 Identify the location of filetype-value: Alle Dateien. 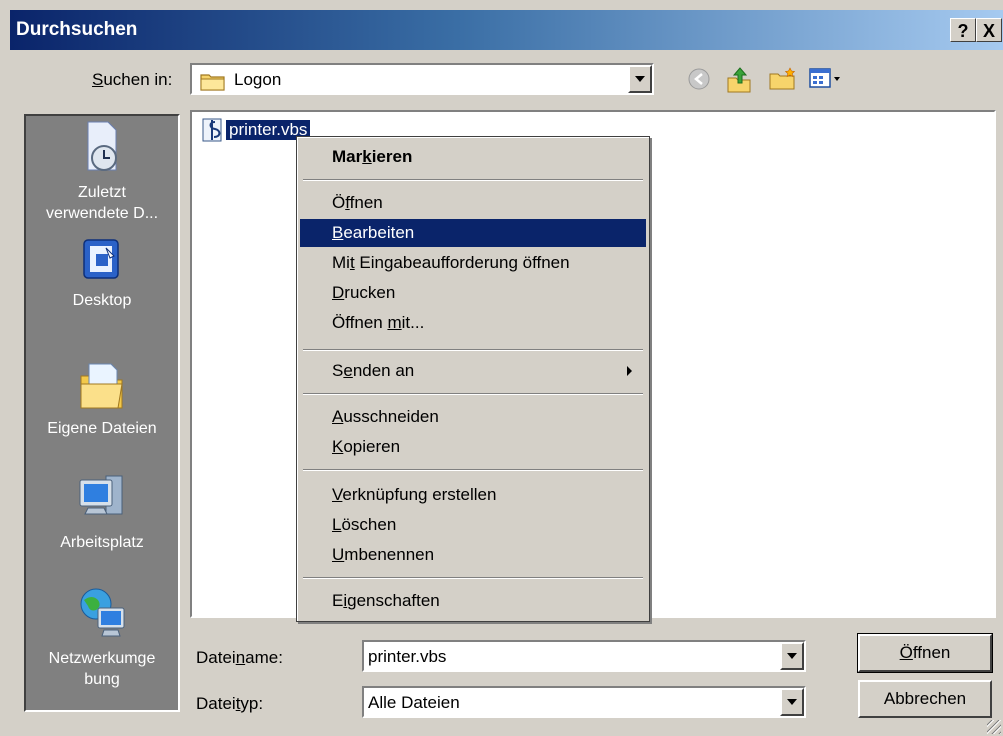
(414, 702).